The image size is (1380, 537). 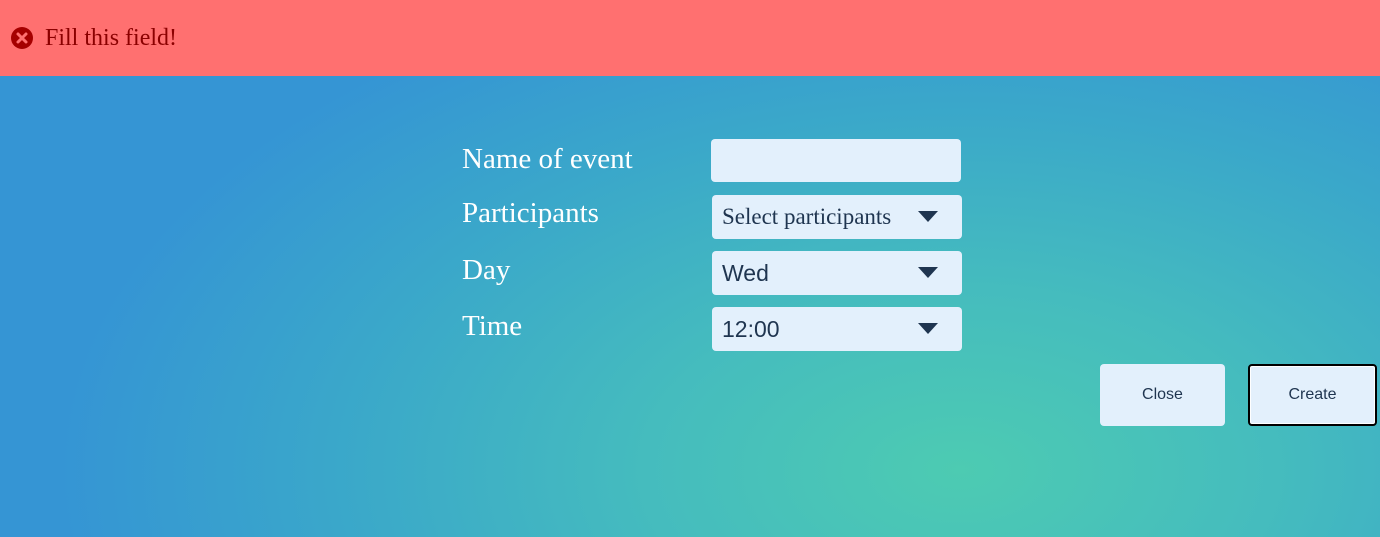 What do you see at coordinates (1312, 395) in the screenshot?
I see `create-button: Create` at bounding box center [1312, 395].